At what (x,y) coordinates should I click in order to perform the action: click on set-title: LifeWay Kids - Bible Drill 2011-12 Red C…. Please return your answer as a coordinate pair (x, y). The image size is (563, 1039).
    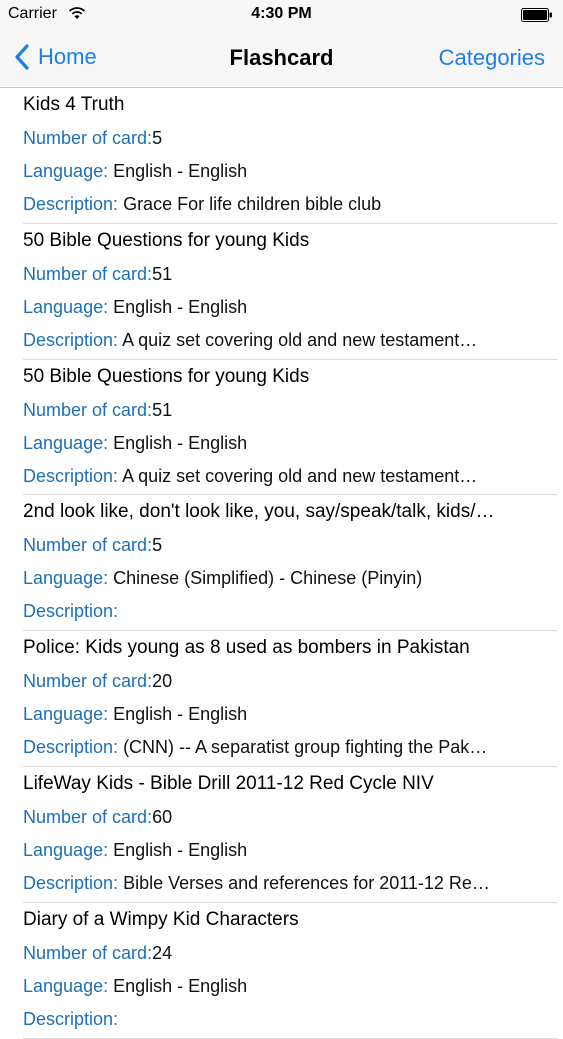
    Looking at the image, I should click on (228, 783).